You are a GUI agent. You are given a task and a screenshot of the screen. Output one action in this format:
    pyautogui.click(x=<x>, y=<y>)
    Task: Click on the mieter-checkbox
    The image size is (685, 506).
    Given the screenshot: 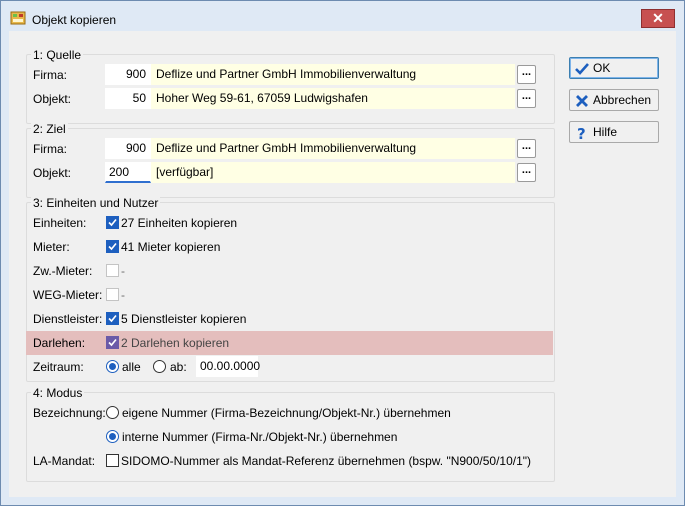 What is the action you would take?
    pyautogui.click(x=112, y=246)
    